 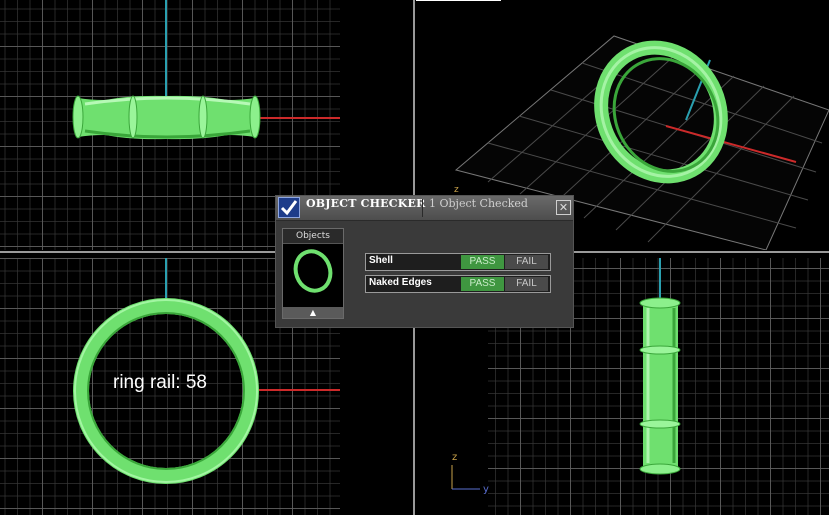 What do you see at coordinates (526, 284) in the screenshot?
I see `naked-edges-fail-button: FAIL` at bounding box center [526, 284].